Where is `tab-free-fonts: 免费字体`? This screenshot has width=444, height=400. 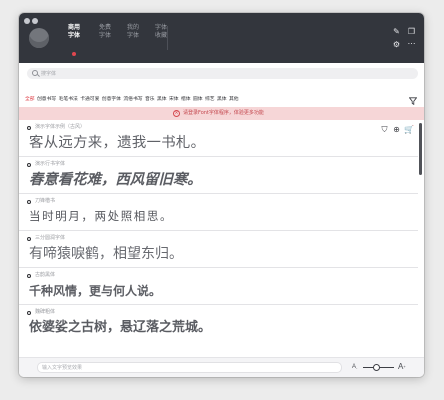
tab-free-fonts: 免费字体 is located at coordinates (105, 32).